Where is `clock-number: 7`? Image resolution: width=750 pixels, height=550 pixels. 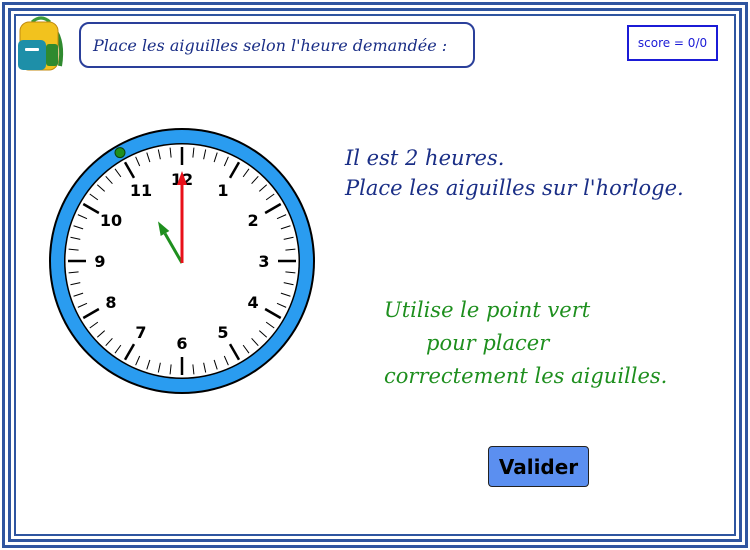
clock-number: 7 is located at coordinates (140, 332).